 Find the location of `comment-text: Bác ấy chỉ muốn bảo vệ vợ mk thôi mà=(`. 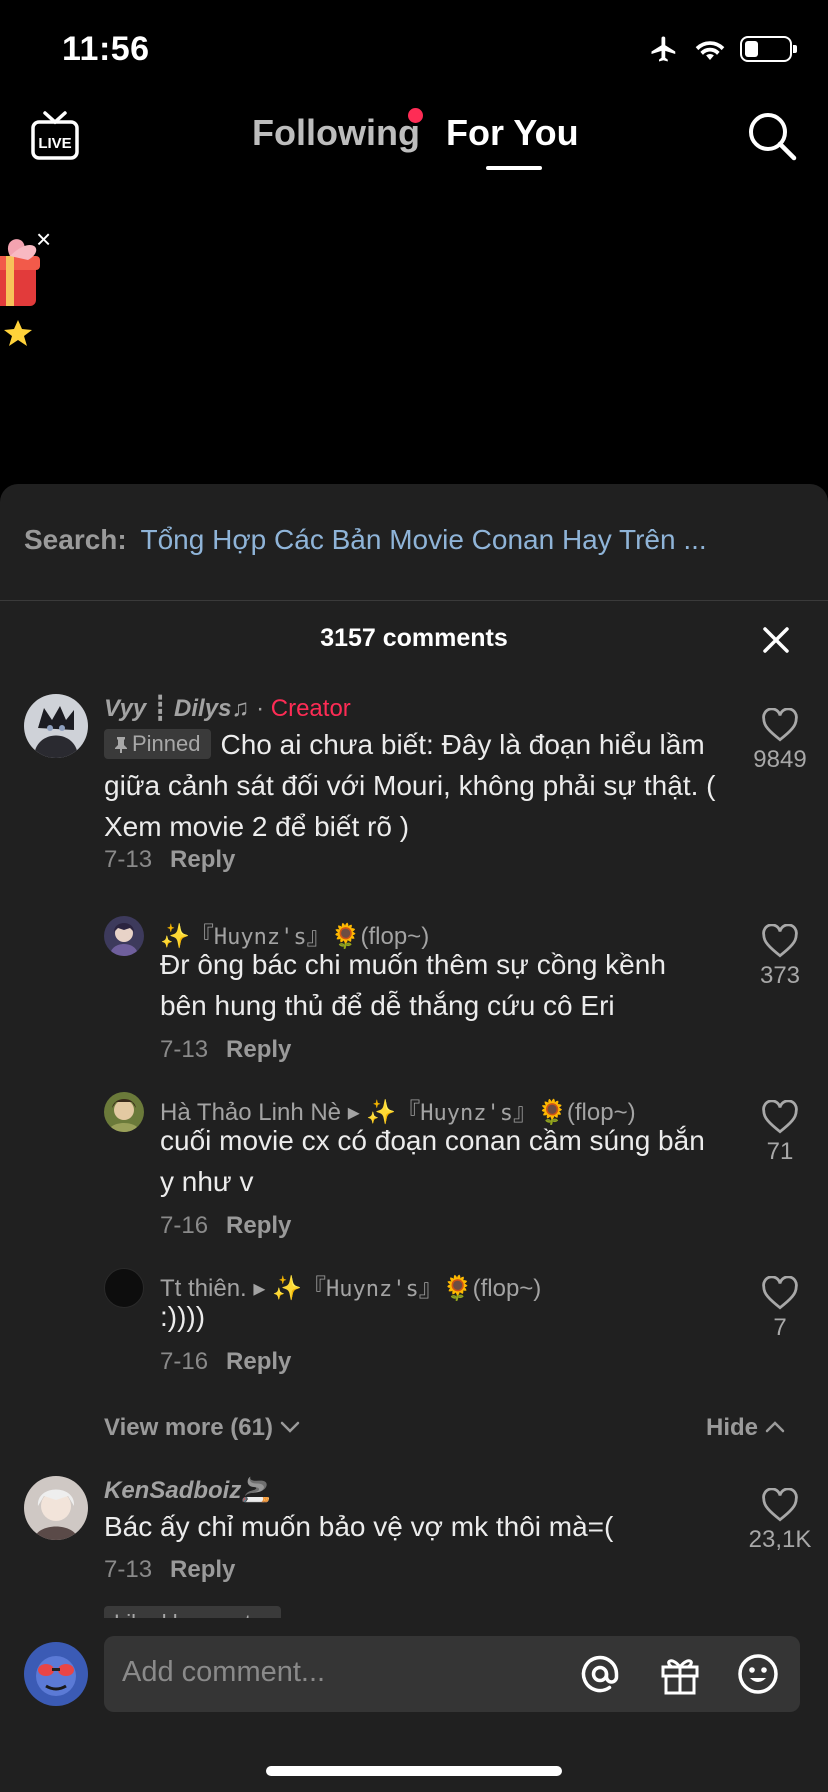

comment-text: Bác ấy chỉ muốn bảo vệ vợ mk thôi mà=( is located at coordinates (414, 1526).